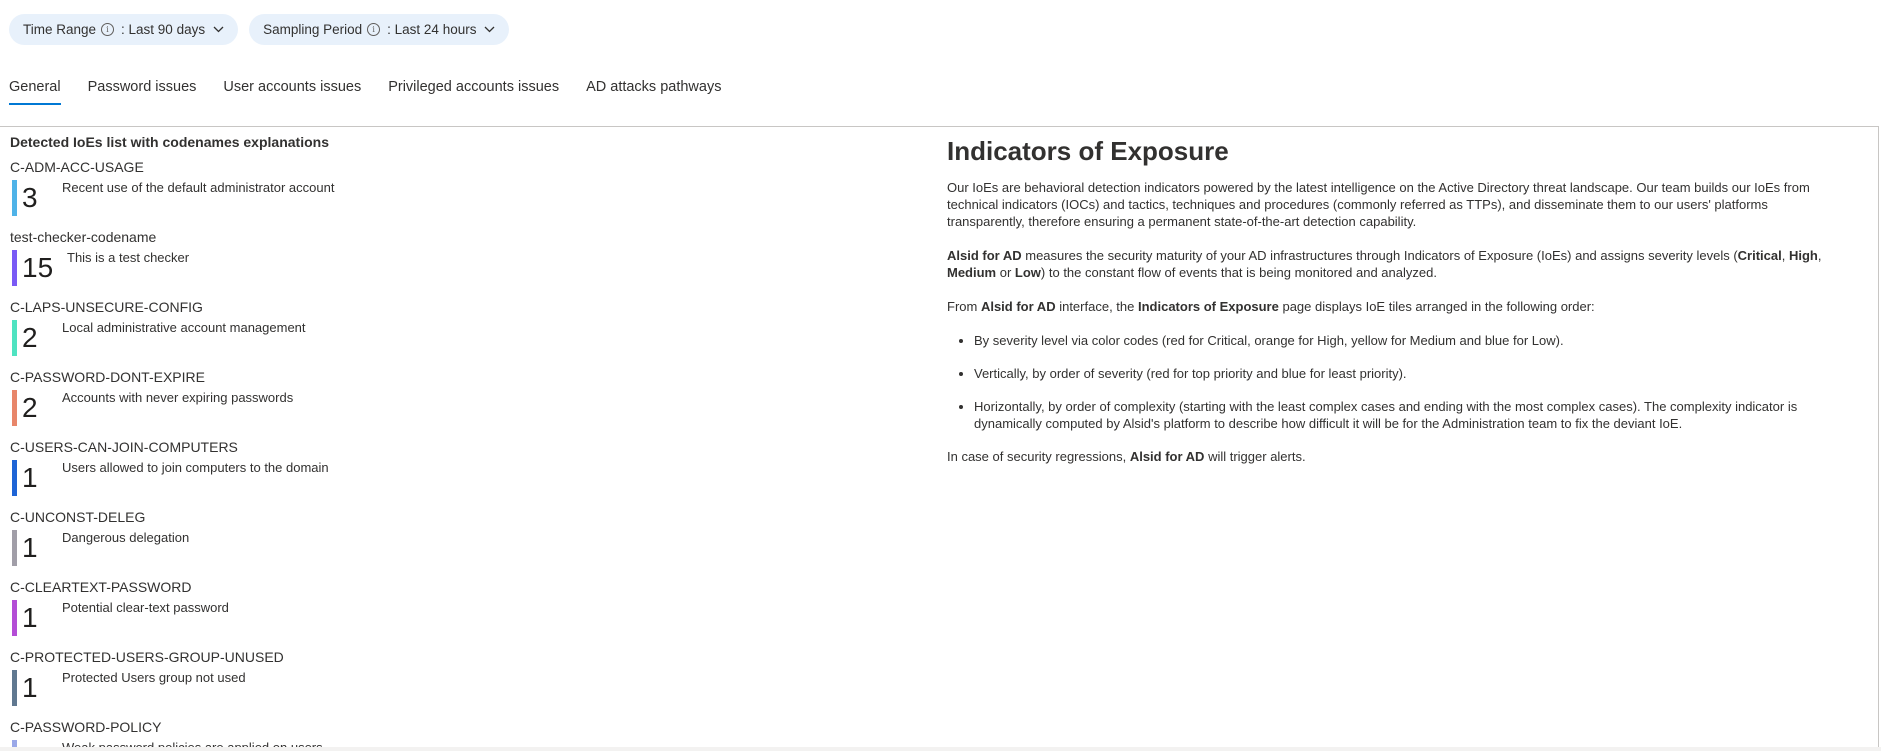  Describe the element at coordinates (83, 237) in the screenshot. I see `ioe-codename: test-checker-codename` at that location.